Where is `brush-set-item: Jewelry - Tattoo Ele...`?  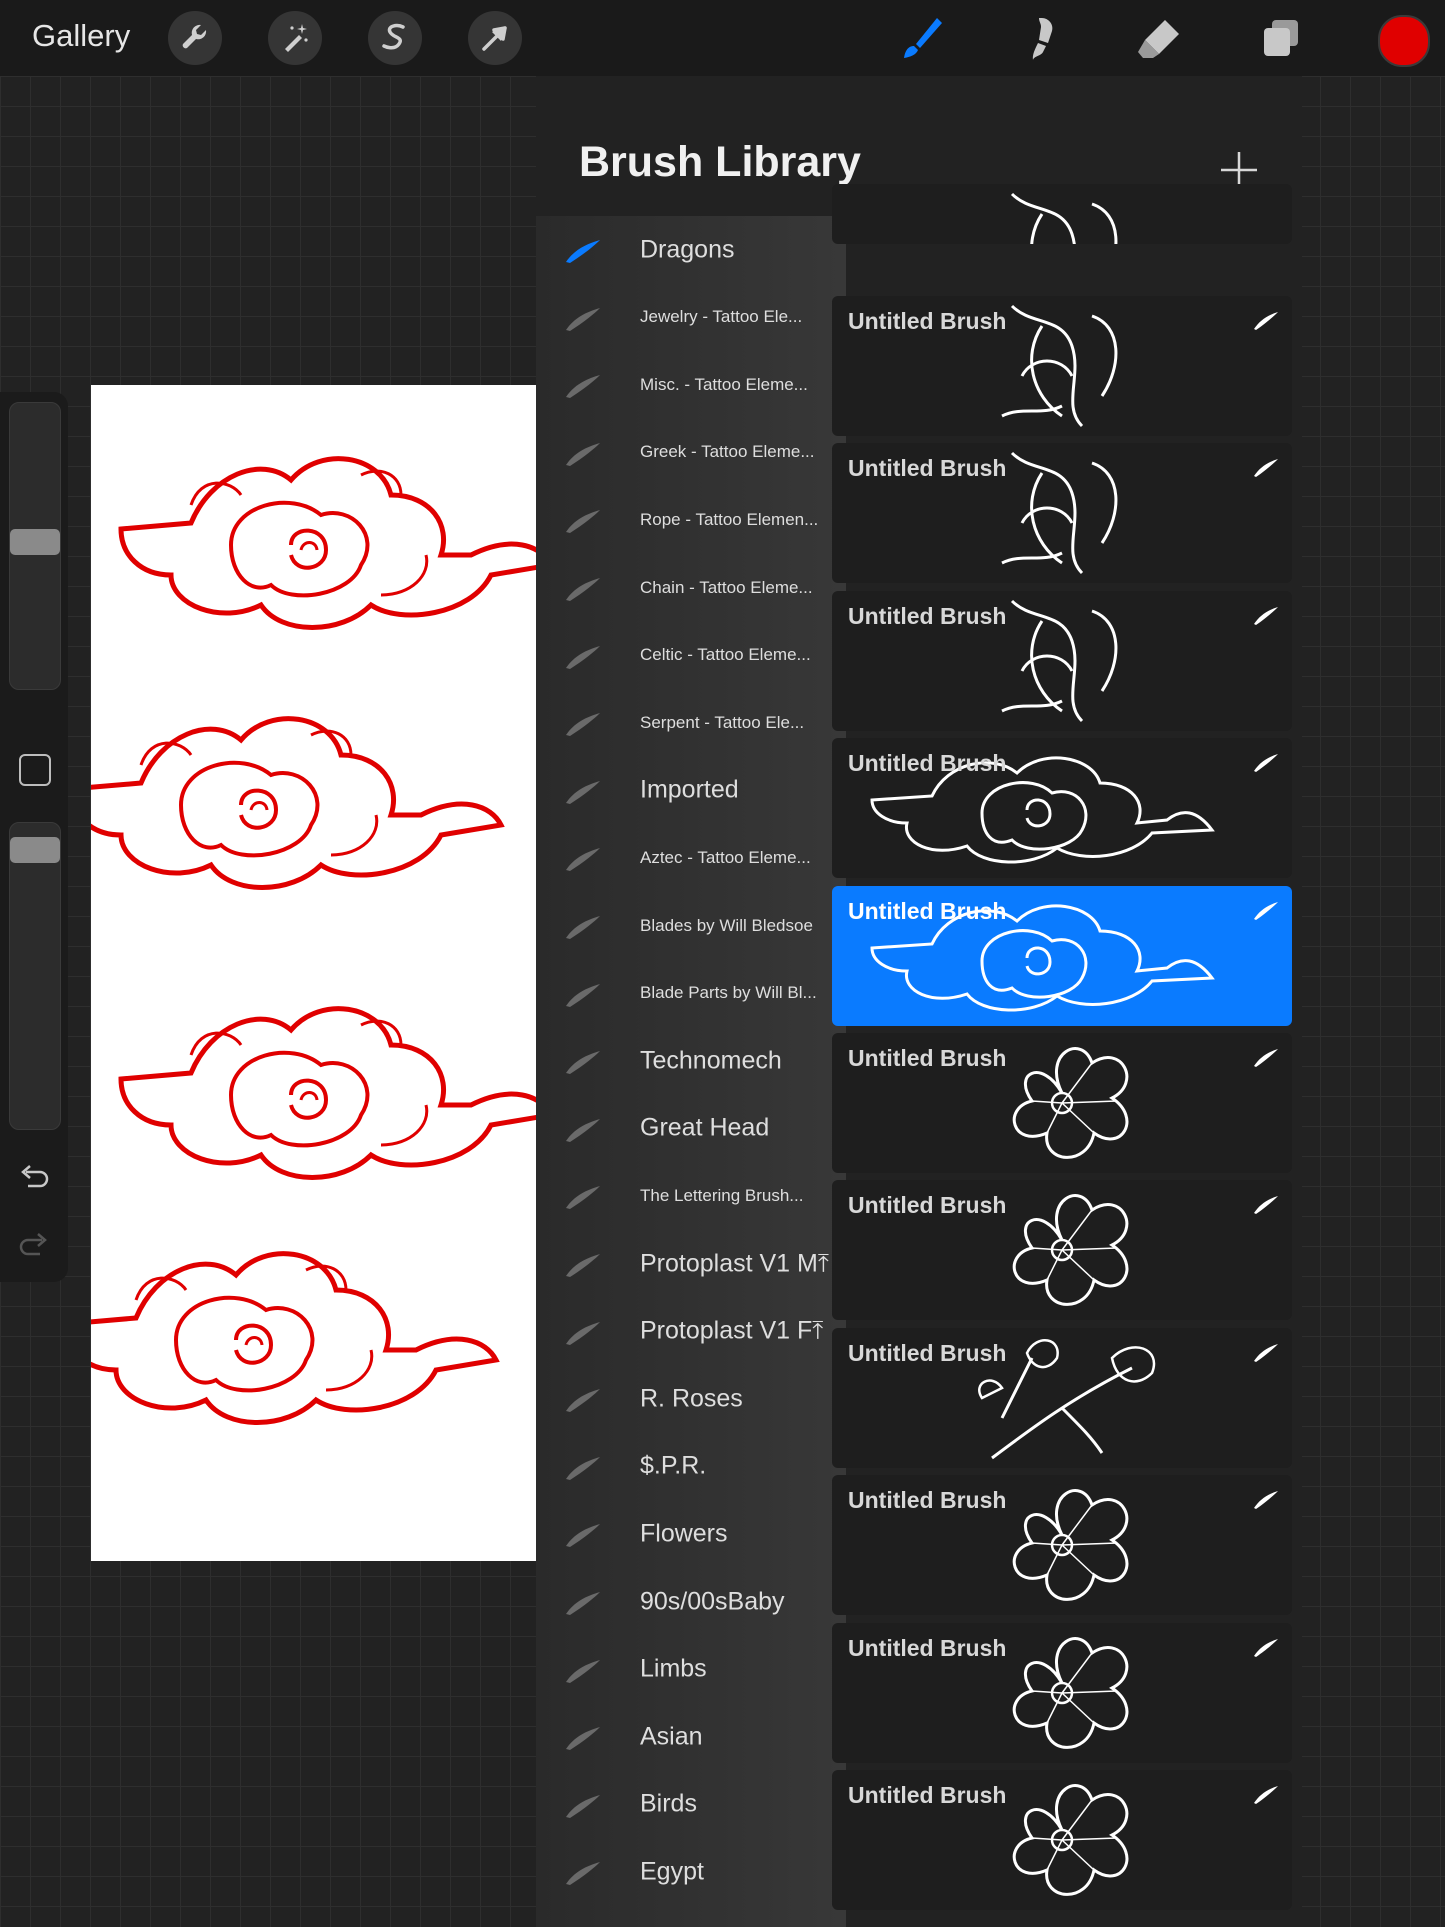 brush-set-item: Jewelry - Tattoo Ele... is located at coordinates (691, 317).